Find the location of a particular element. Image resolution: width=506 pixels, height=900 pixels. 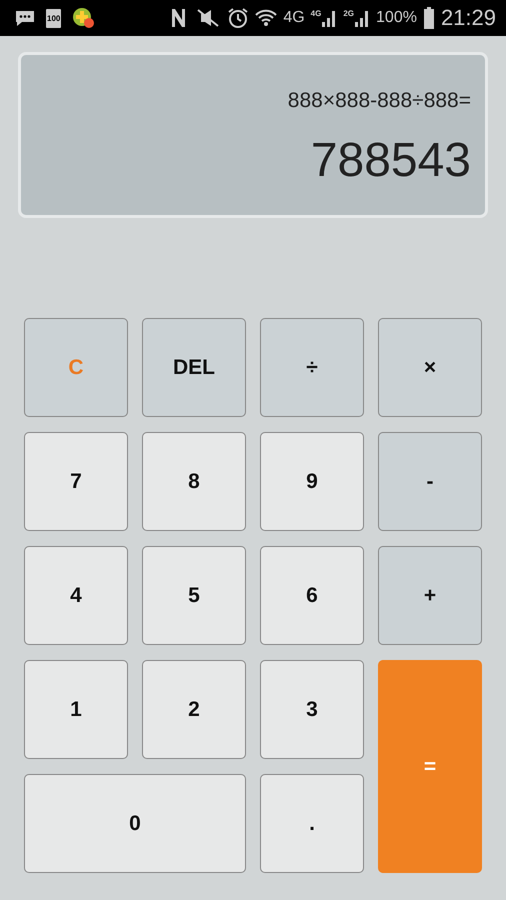

digit-button: 5 is located at coordinates (194, 595).